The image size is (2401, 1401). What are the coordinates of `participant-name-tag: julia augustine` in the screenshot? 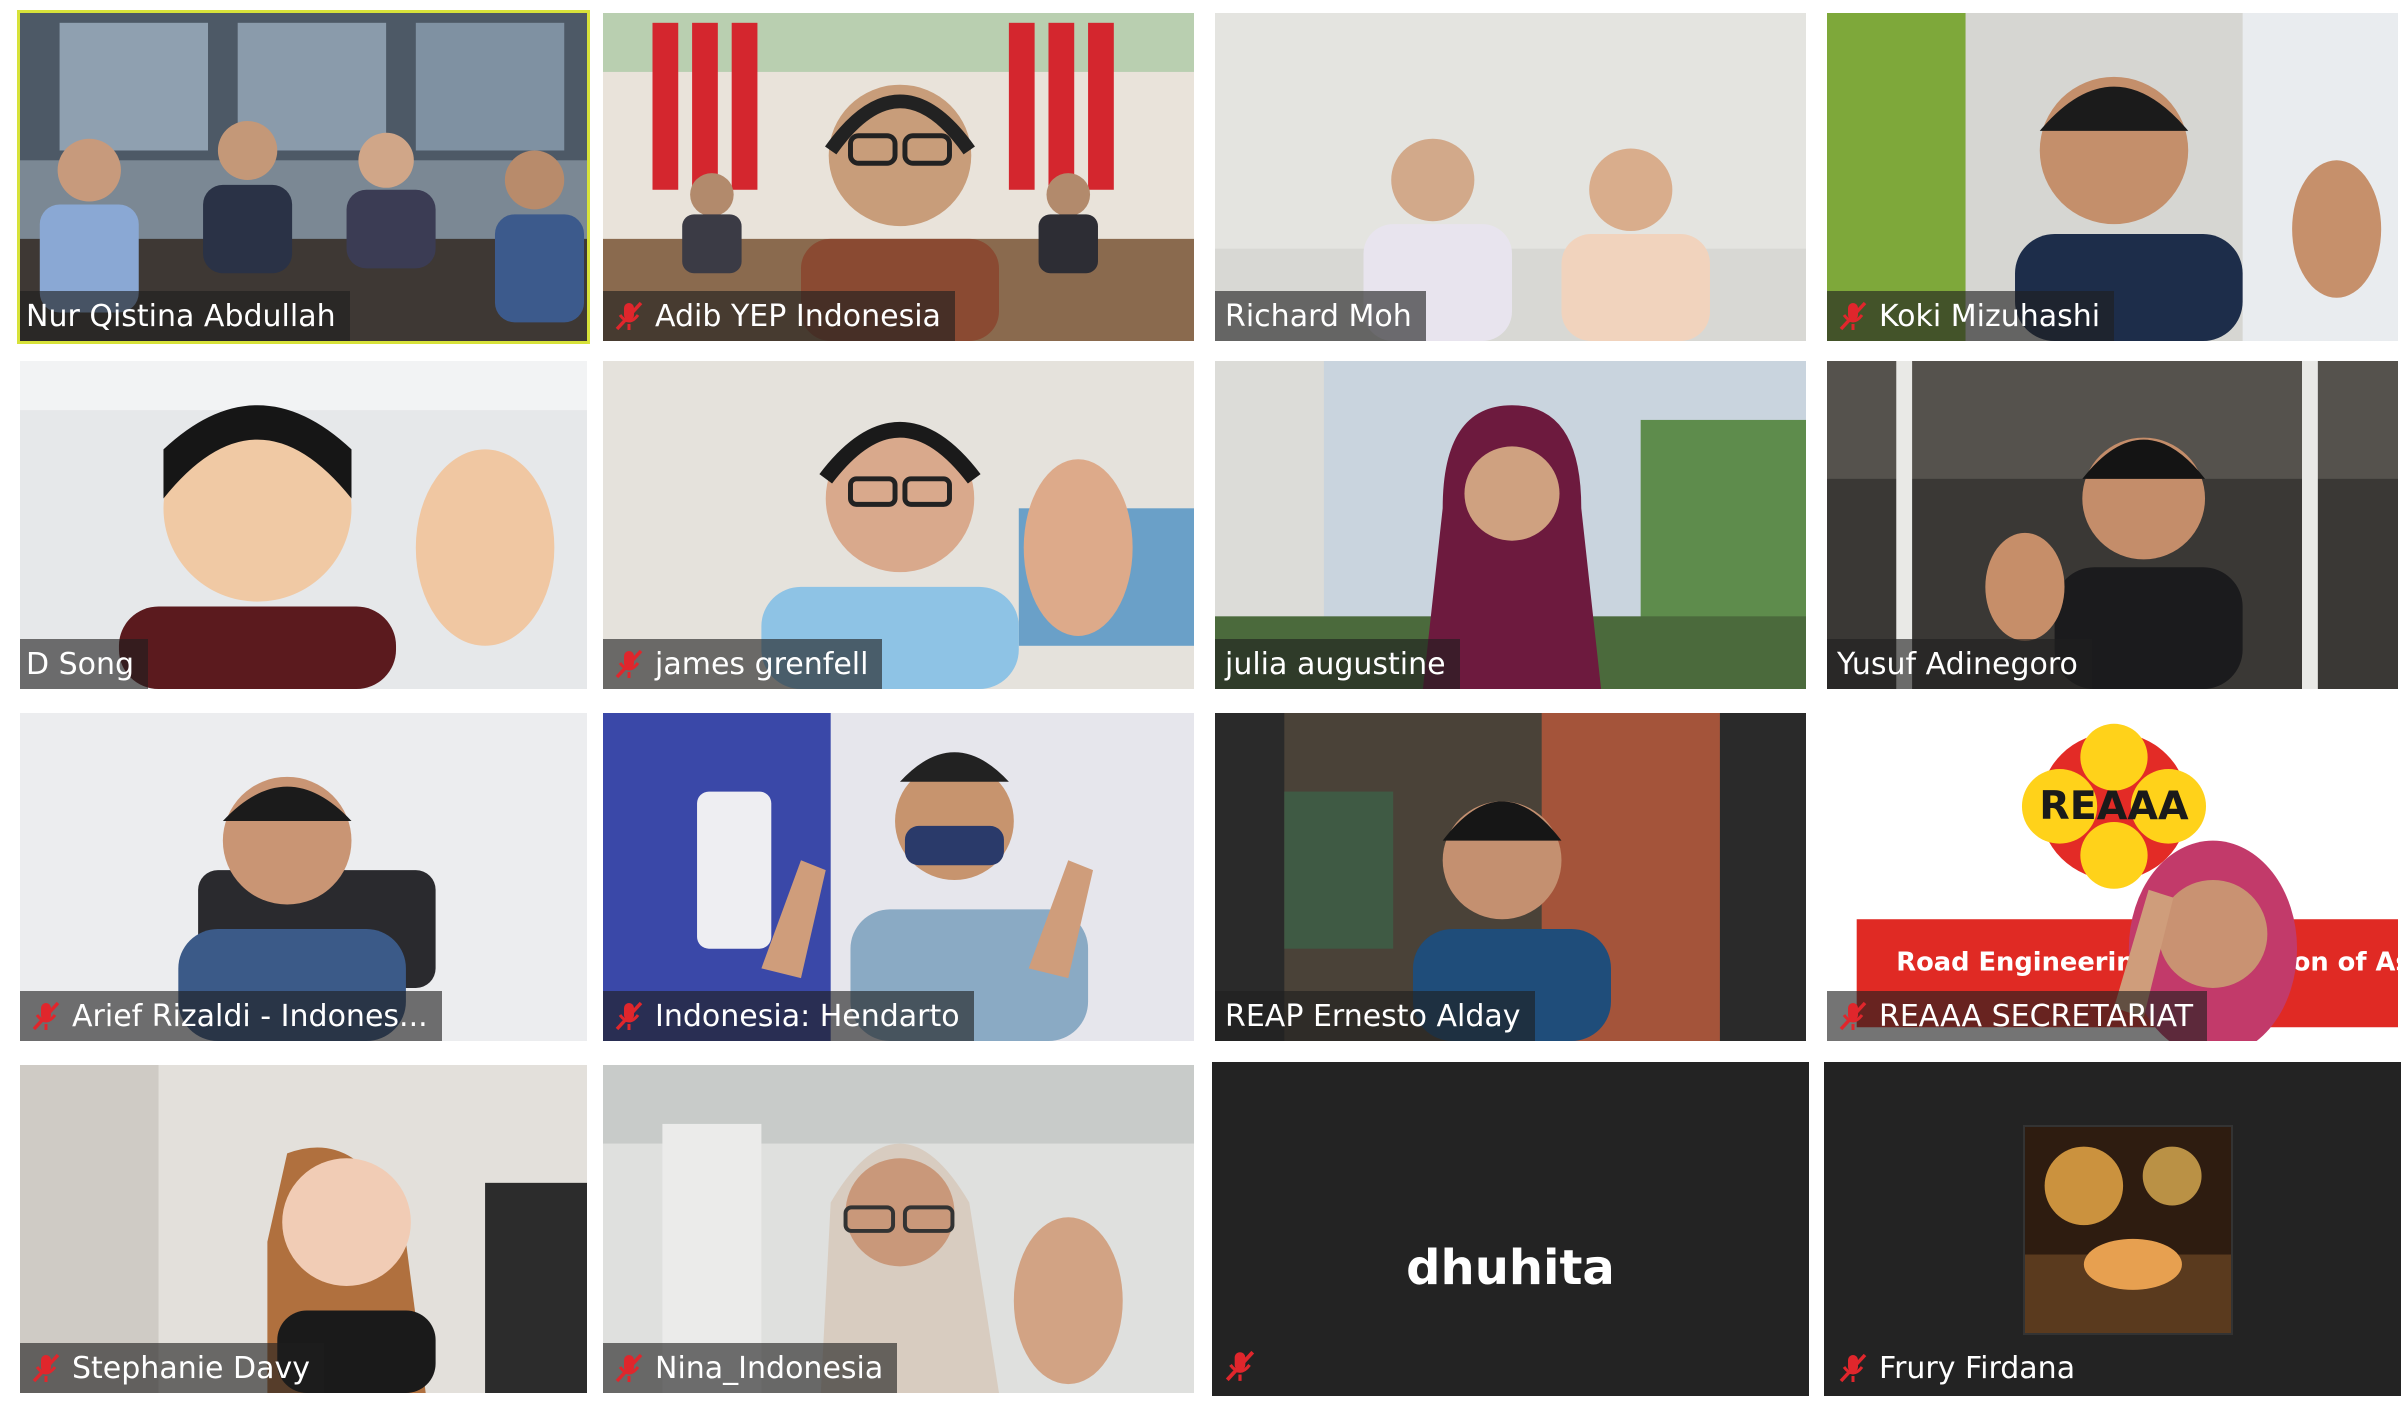 It's located at (1337, 664).